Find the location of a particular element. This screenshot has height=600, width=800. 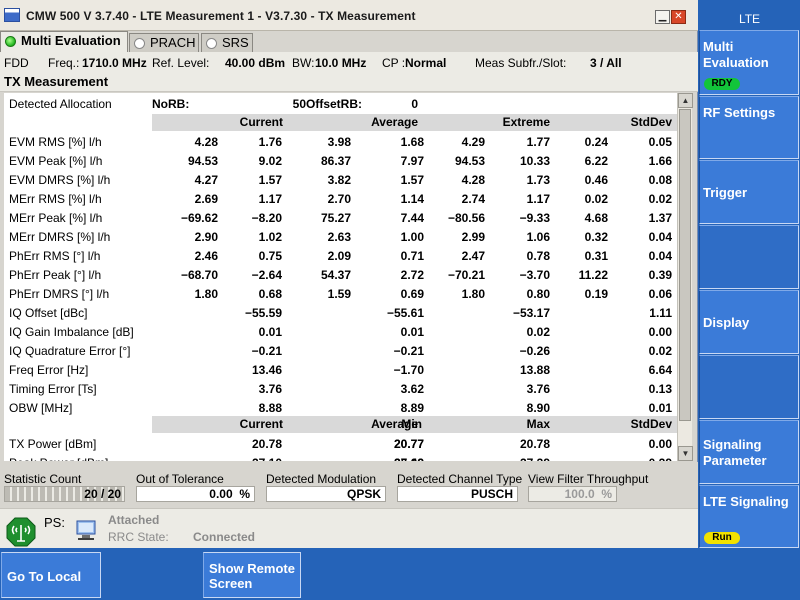

close-button: ✕ is located at coordinates (678, 17).